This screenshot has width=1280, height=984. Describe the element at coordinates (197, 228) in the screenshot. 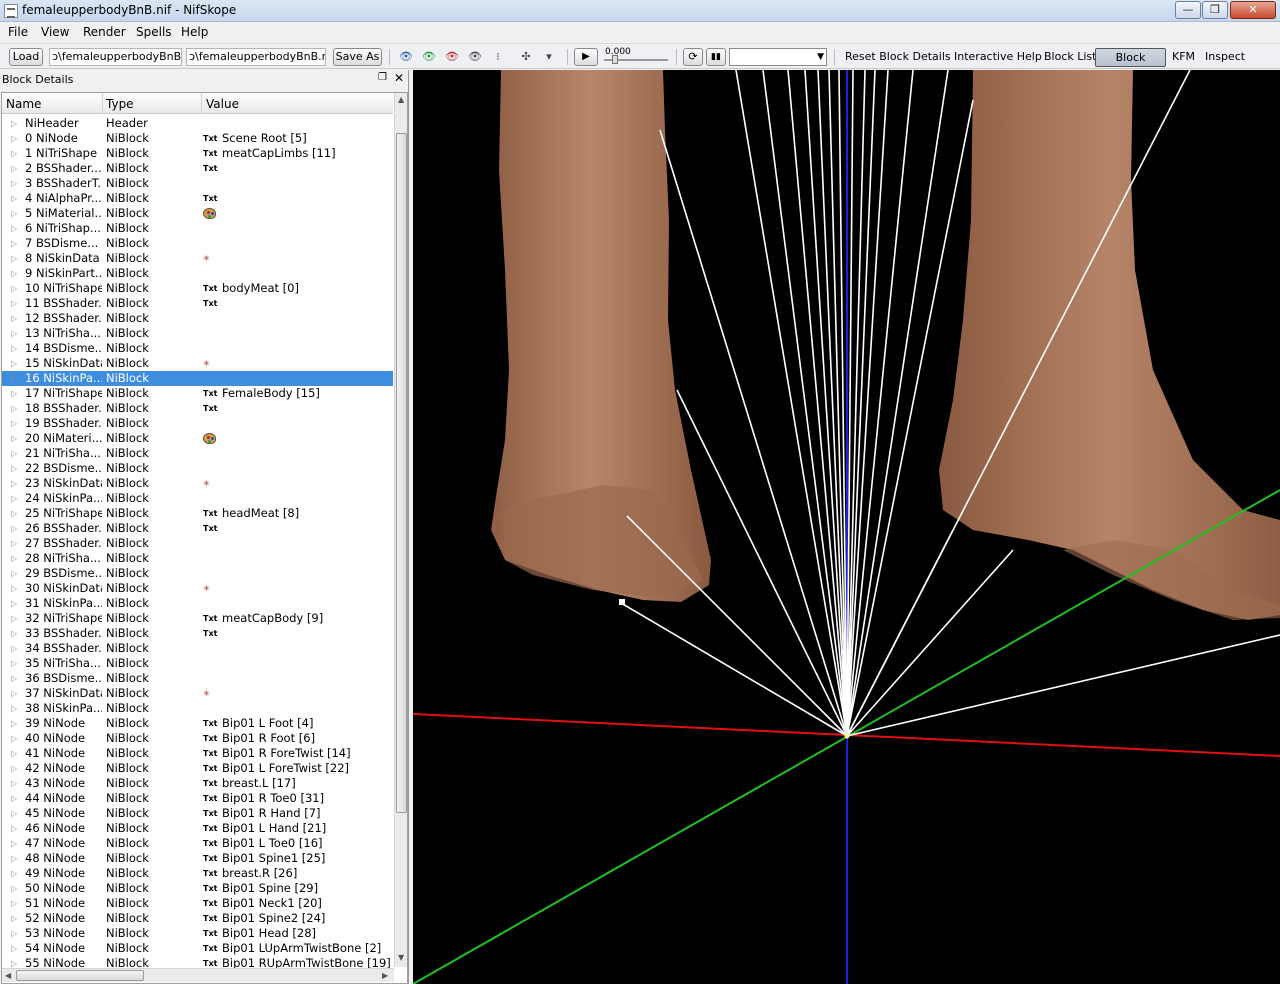

I see `tree-row: ▷ 6 NiTriShap... NiBlock` at that location.